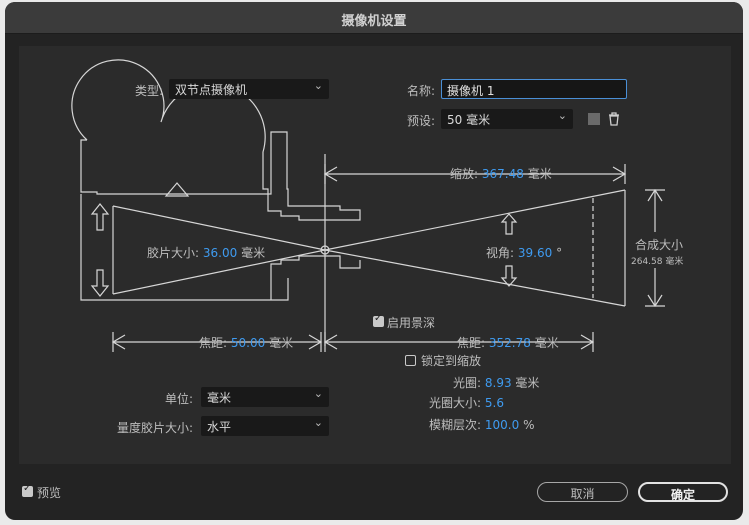 This screenshot has width=749, height=525. I want to click on blur-level-readout: 模糊层次: 100.0 %, so click(481, 424).